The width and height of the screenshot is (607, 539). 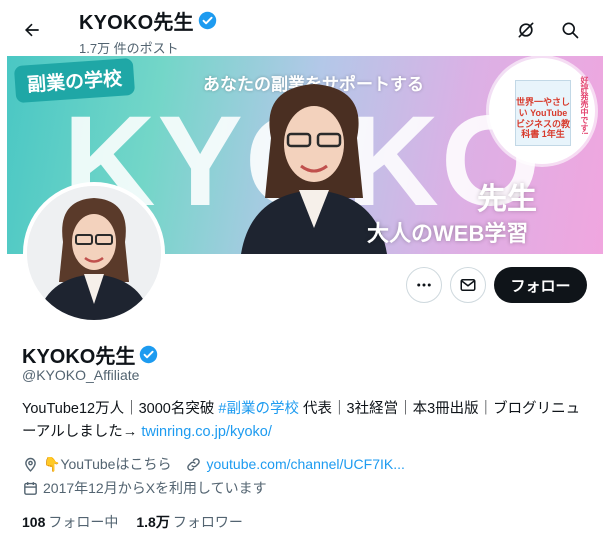 I want to click on followers-label: フォロワー, so click(x=207, y=522).